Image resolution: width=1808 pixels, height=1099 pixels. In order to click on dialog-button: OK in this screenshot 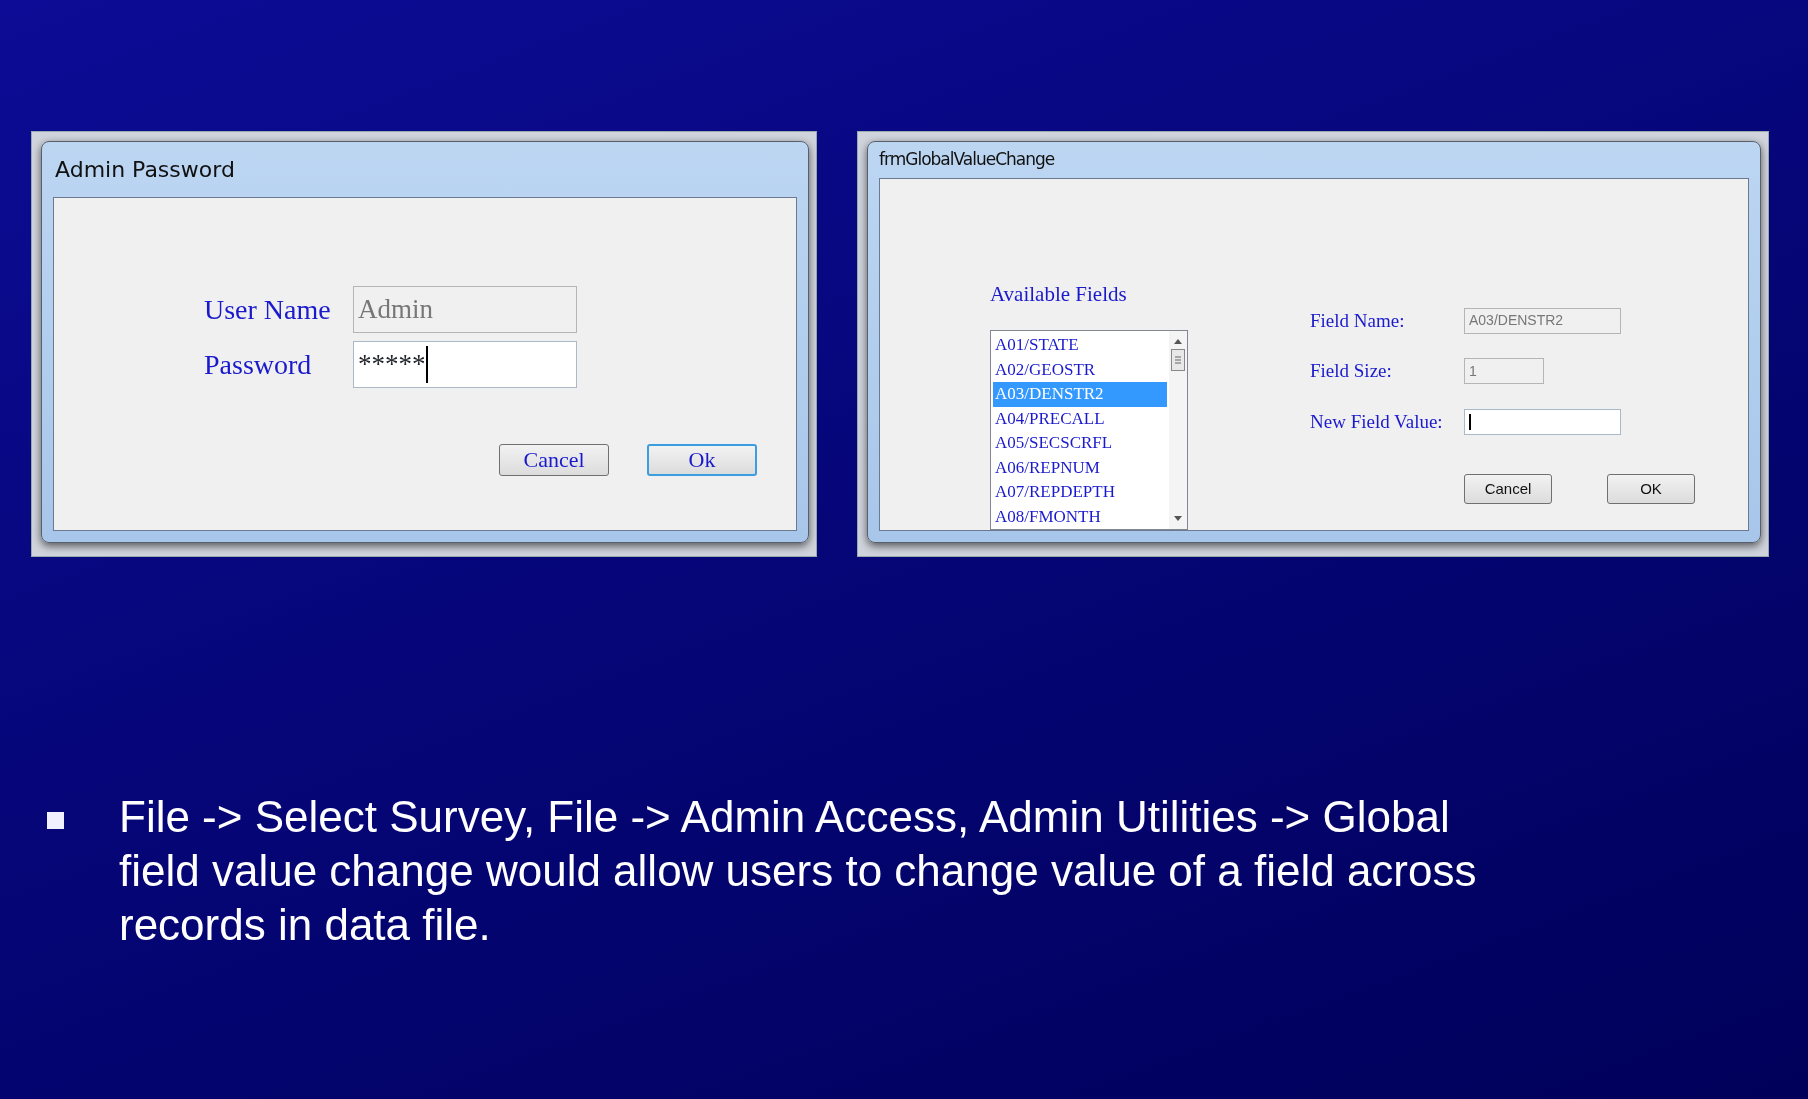, I will do `click(1651, 489)`.